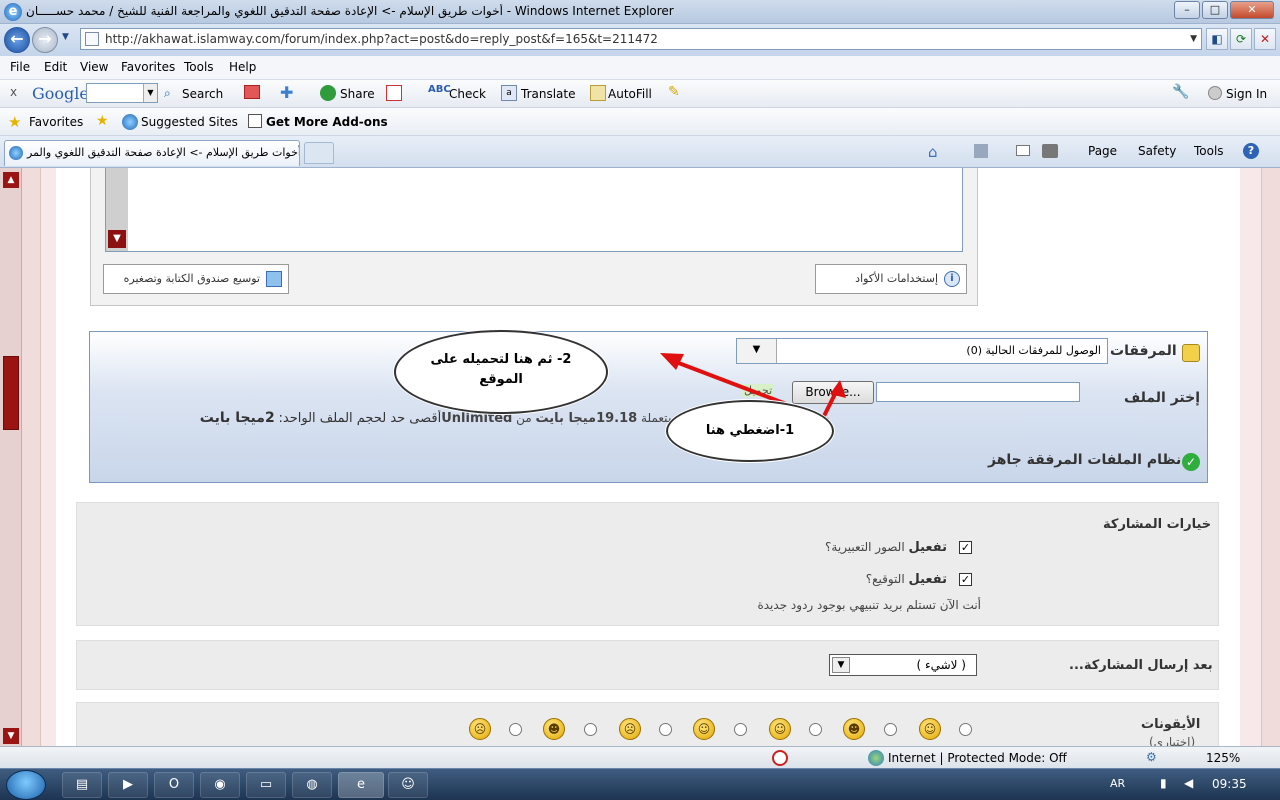 The height and width of the screenshot is (800, 1280). What do you see at coordinates (647, 665) in the screenshot?
I see `after-post-section: بعد إرسال المشاركة... ▼ ( لاشيء )` at bounding box center [647, 665].